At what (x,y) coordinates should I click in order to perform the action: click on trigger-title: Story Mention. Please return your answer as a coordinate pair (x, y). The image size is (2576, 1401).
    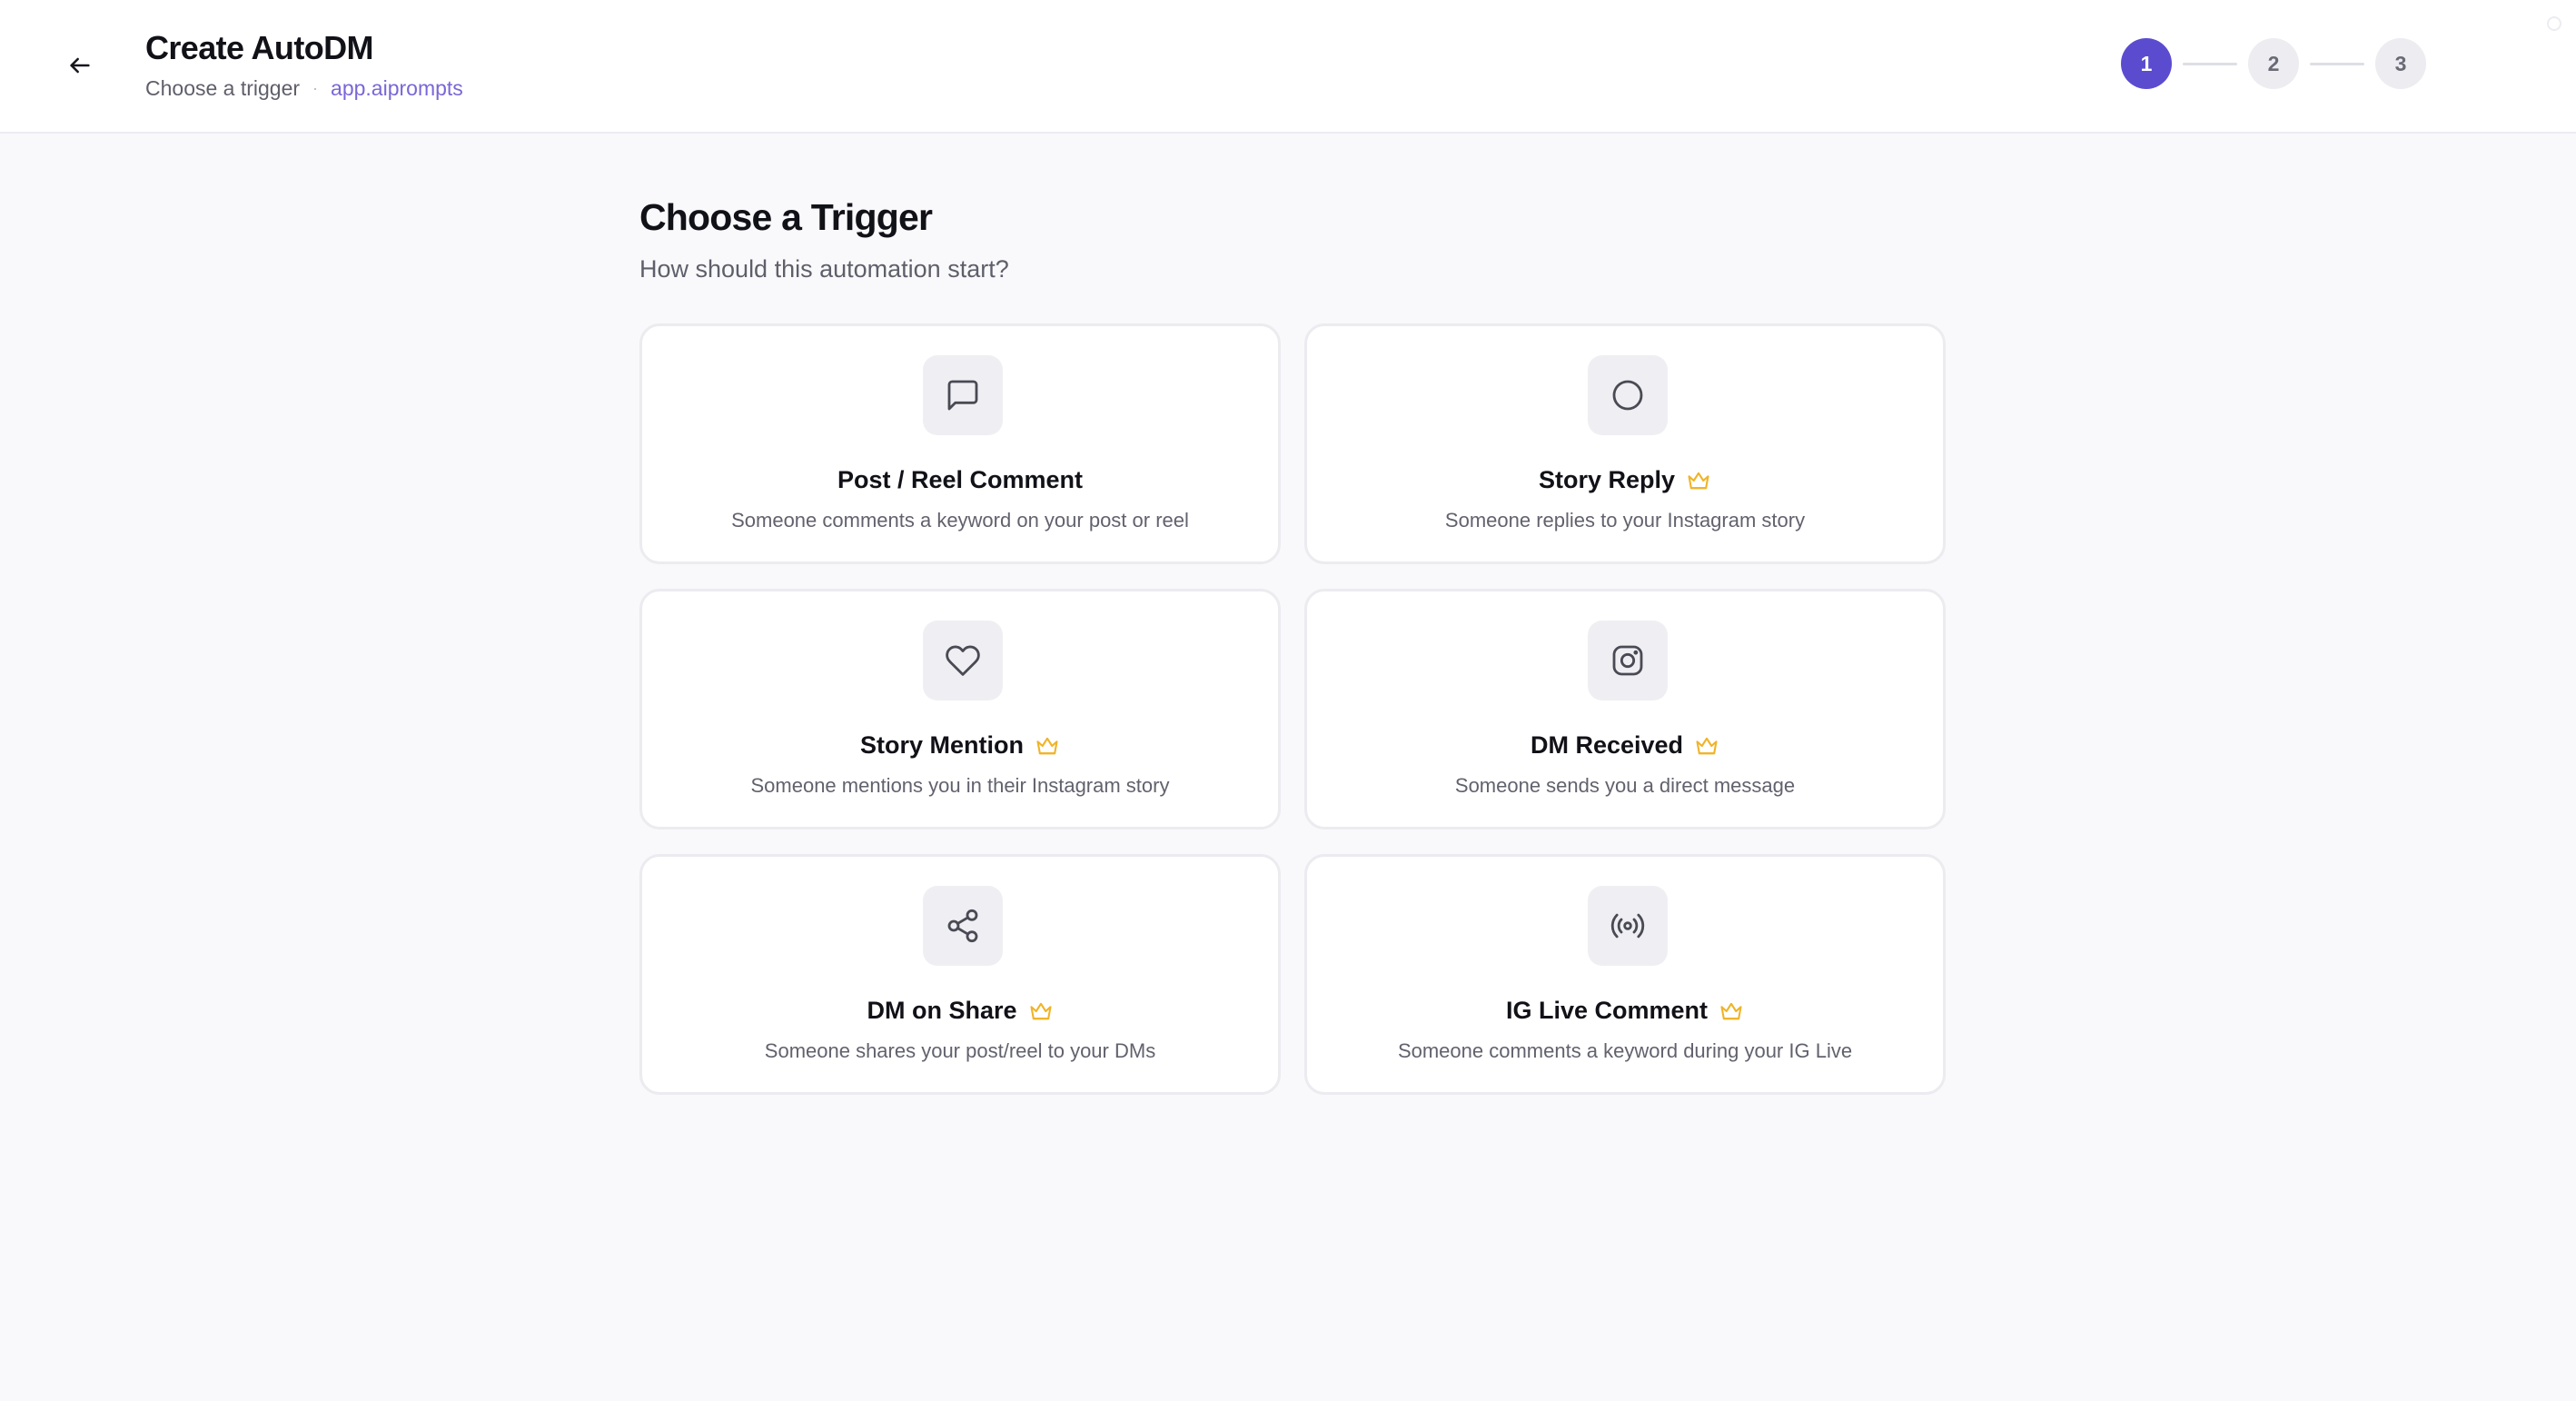
    Looking at the image, I should click on (942, 745).